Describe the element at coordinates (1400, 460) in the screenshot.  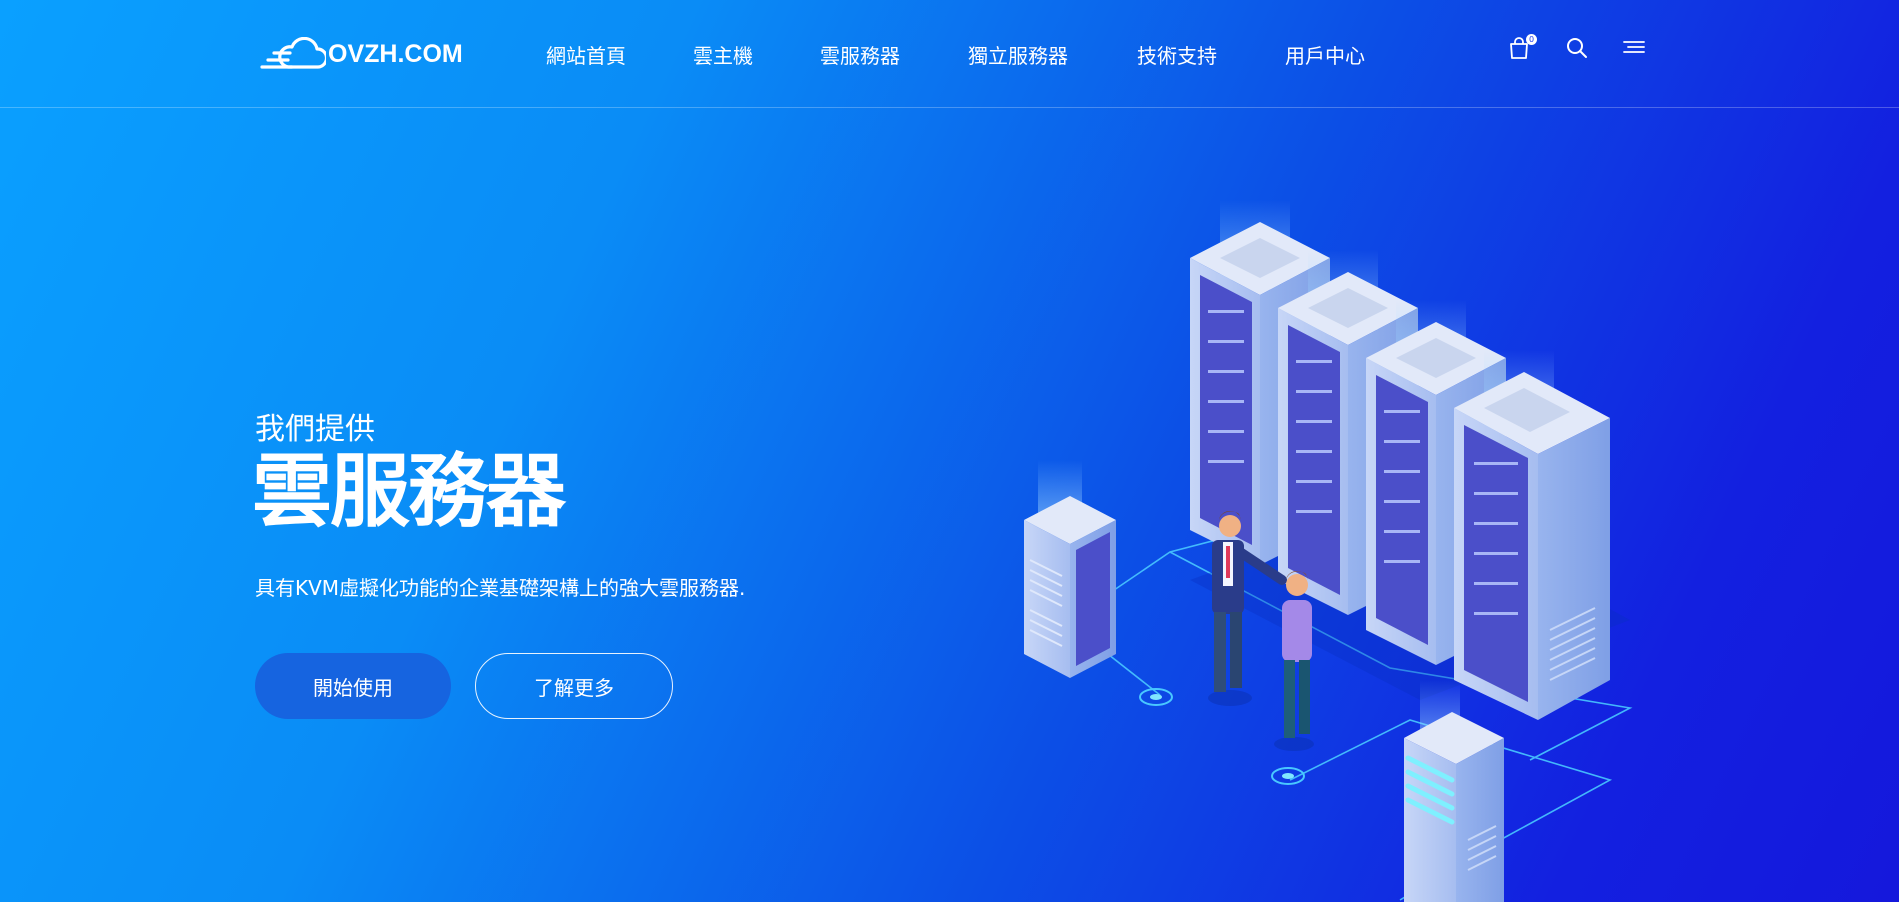
I see `server-racks` at that location.